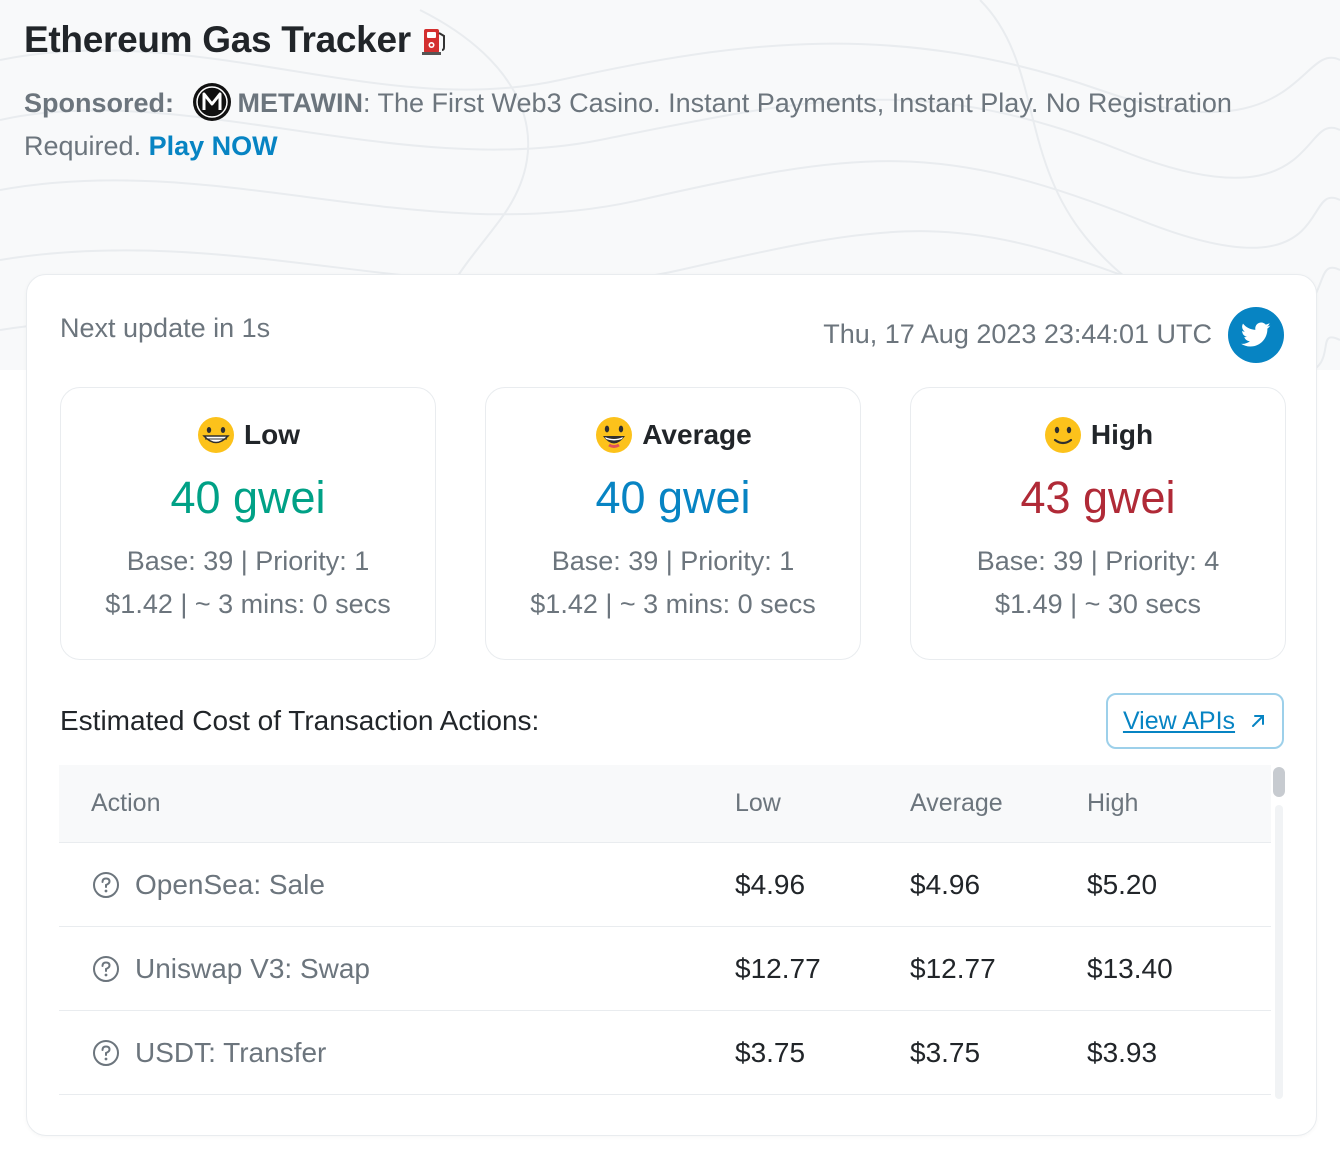 The height and width of the screenshot is (1166, 1340). I want to click on table-scrollbar, so click(1279, 934).